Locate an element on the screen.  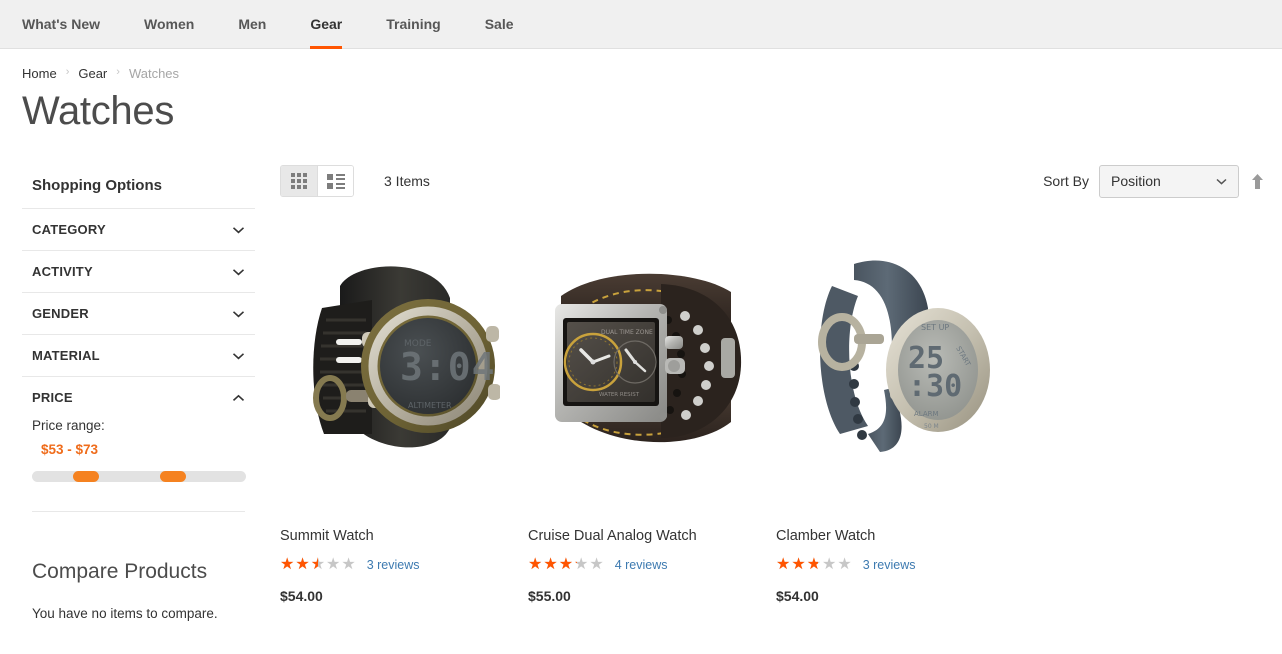
filter-material: MATERIAL is located at coordinates (138, 356).